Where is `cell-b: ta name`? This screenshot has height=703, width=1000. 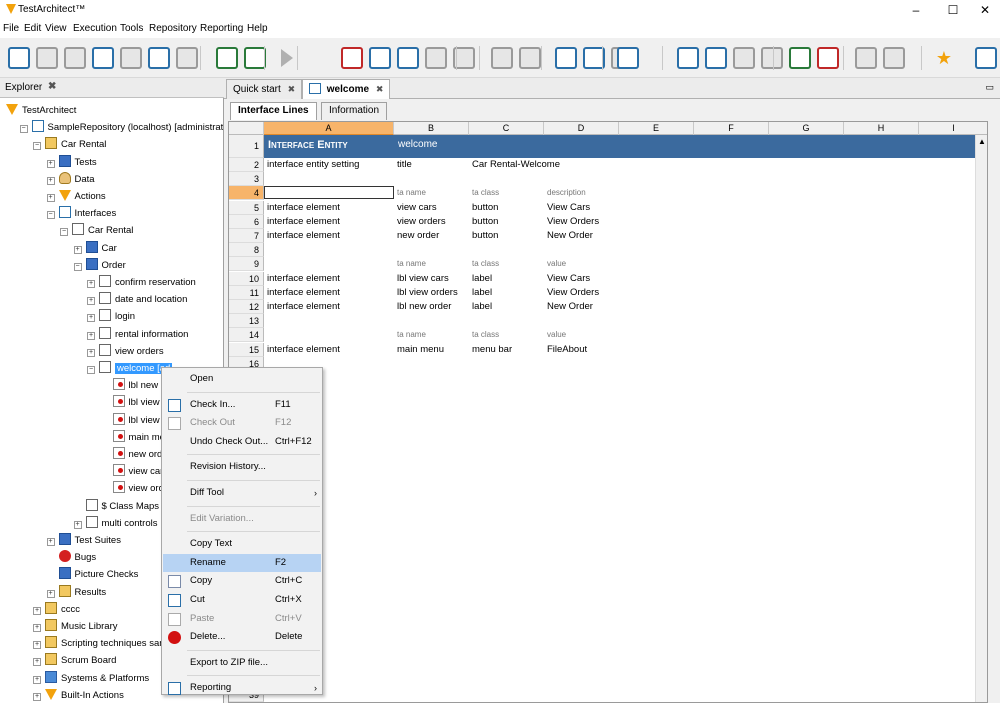 cell-b: ta name is located at coordinates (431, 335).